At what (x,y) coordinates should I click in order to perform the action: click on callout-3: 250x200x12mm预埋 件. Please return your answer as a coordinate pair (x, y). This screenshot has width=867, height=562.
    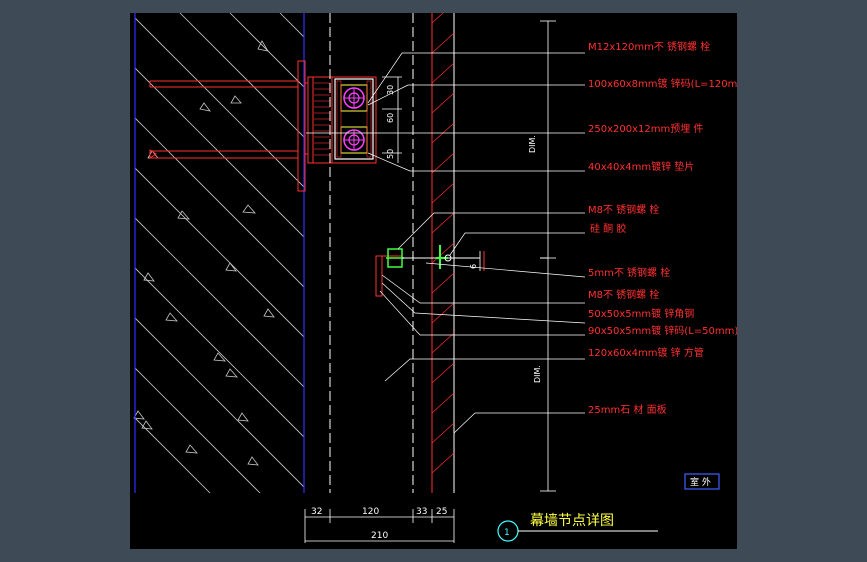
    Looking at the image, I should click on (645, 129).